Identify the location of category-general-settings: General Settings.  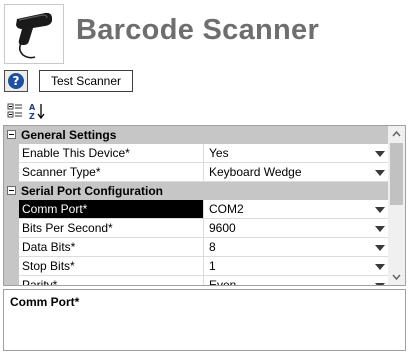
(196, 135).